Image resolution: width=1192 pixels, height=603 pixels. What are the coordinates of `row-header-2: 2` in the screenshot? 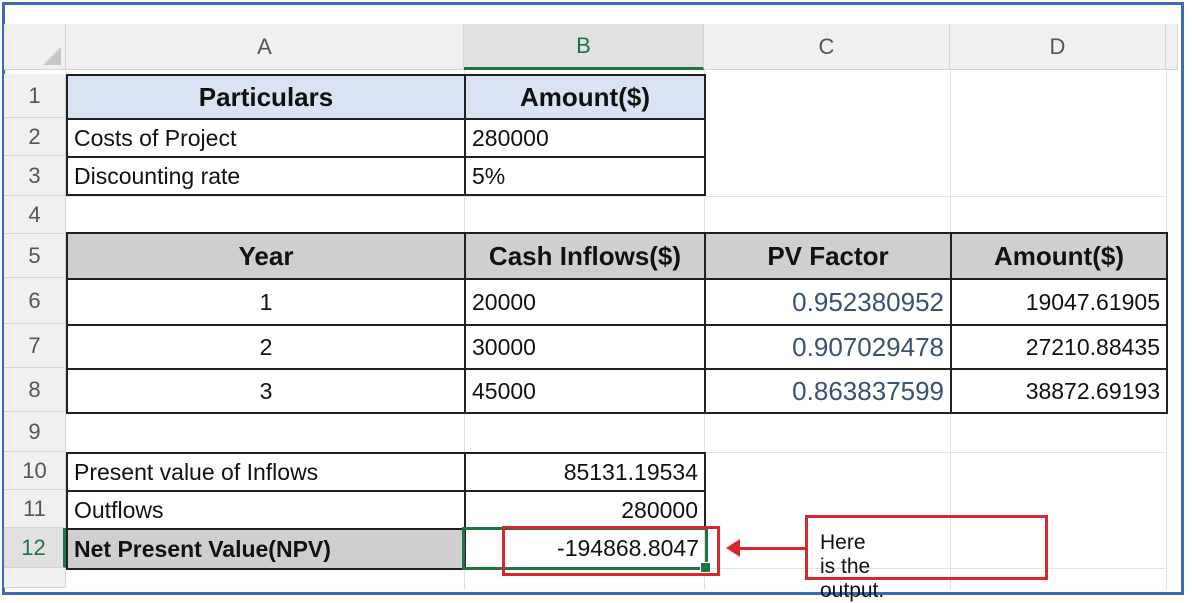 It's located at (35, 137).